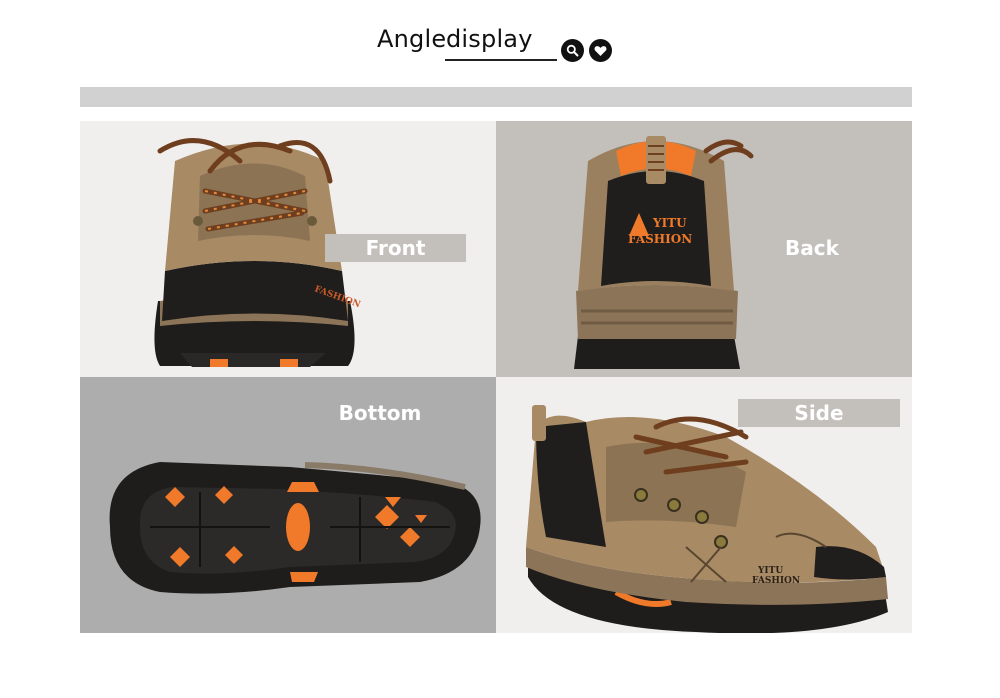  Describe the element at coordinates (819, 413) in the screenshot. I see `label-side: Side` at that location.